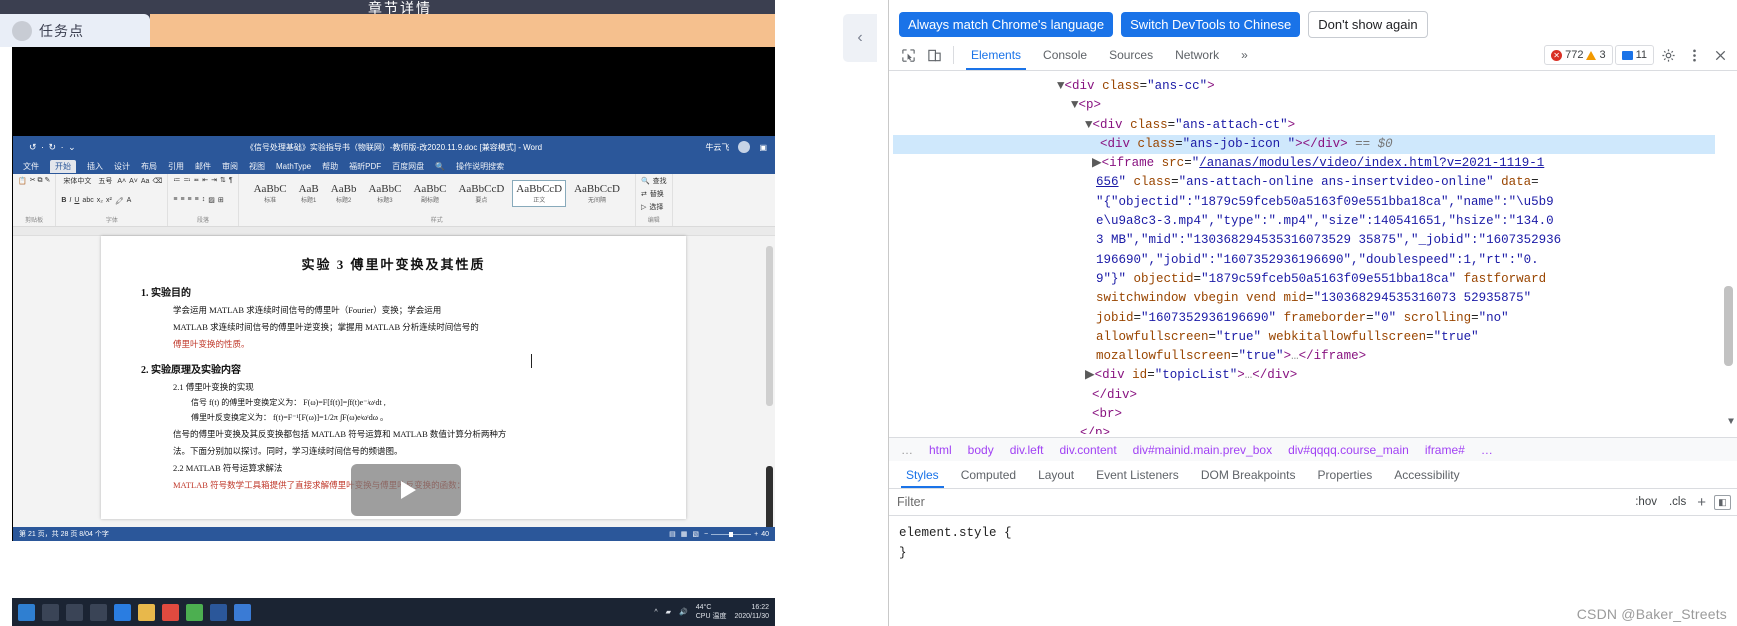 The image size is (1737, 626). Describe the element at coordinates (70, 200) in the screenshot. I see `italic-button: I` at that location.